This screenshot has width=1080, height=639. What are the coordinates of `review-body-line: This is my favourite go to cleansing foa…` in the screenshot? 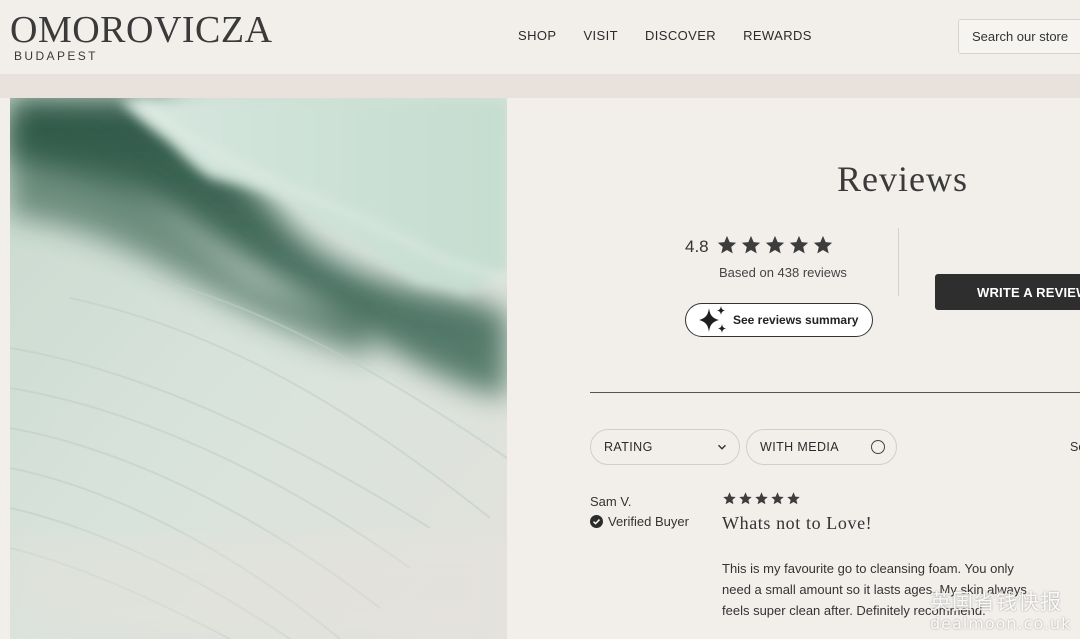 It's located at (868, 568).